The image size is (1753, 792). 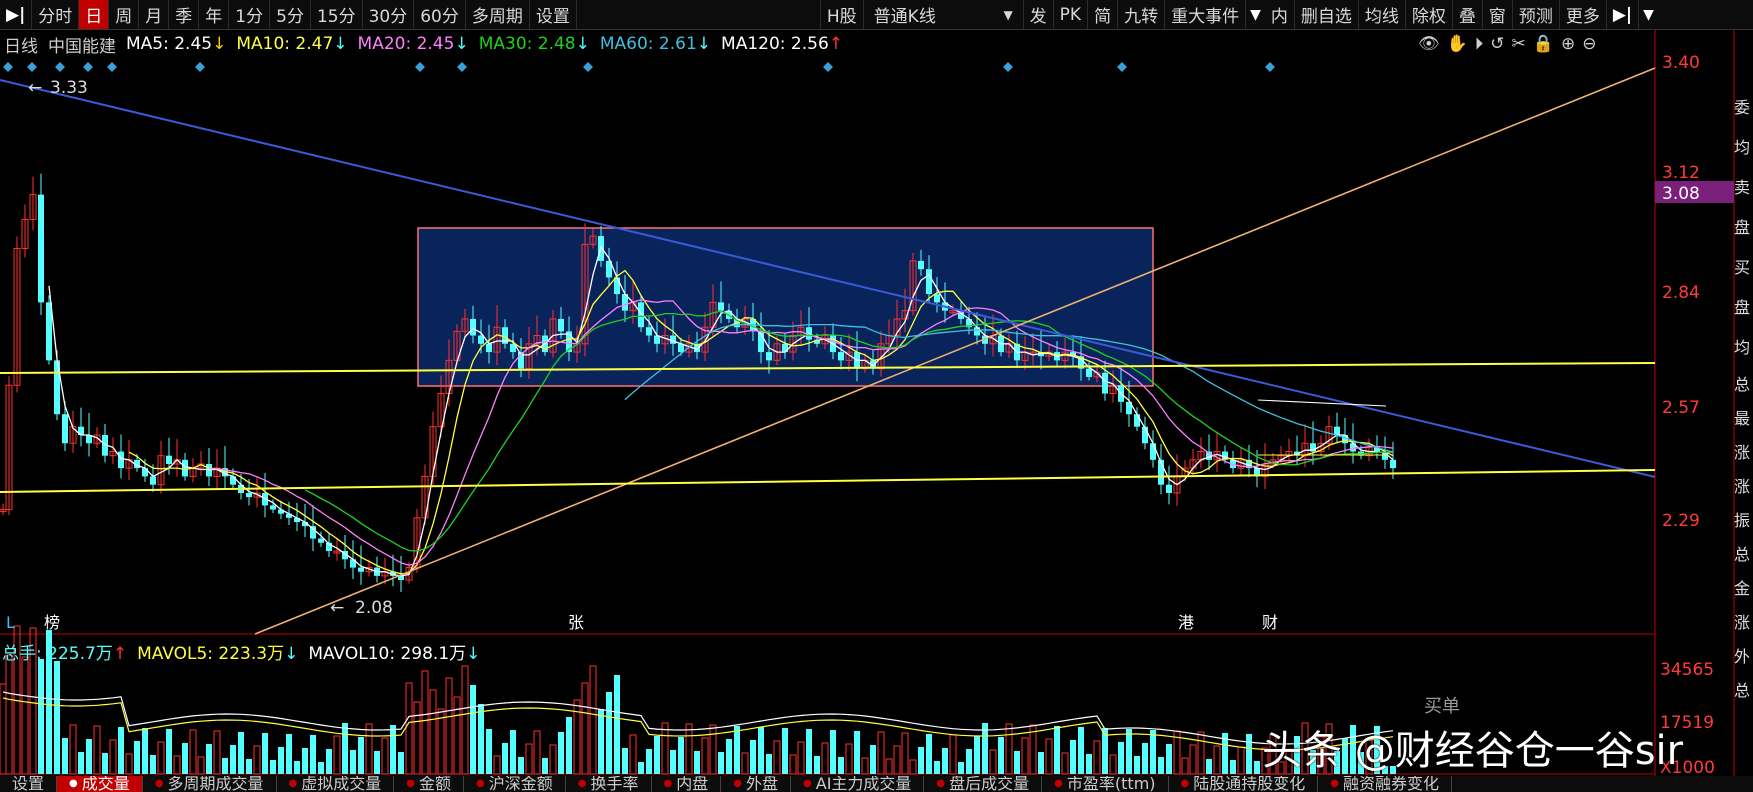 What do you see at coordinates (210, 784) in the screenshot?
I see `indicator-tab: ● 多周期成交量` at bounding box center [210, 784].